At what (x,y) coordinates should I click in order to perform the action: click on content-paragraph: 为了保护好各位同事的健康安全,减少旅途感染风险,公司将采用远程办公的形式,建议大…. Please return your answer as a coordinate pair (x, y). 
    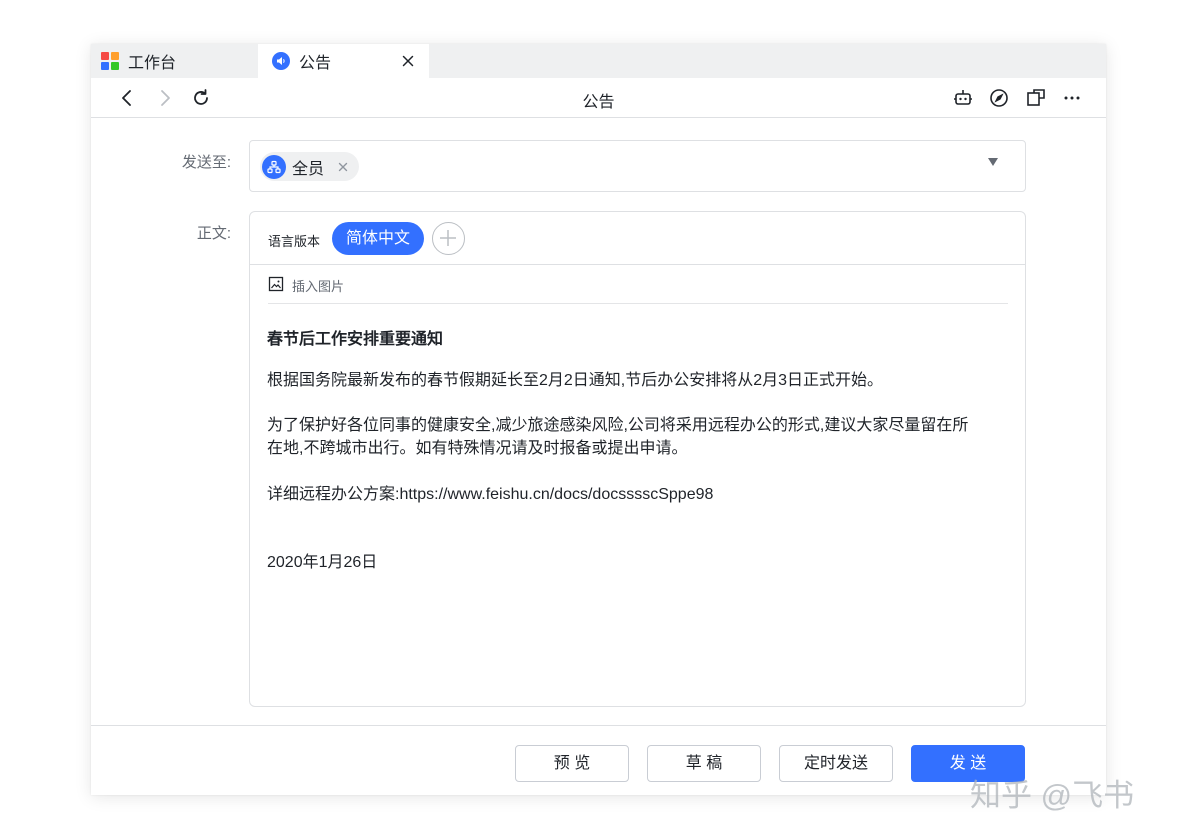
    Looking at the image, I should click on (618, 425).